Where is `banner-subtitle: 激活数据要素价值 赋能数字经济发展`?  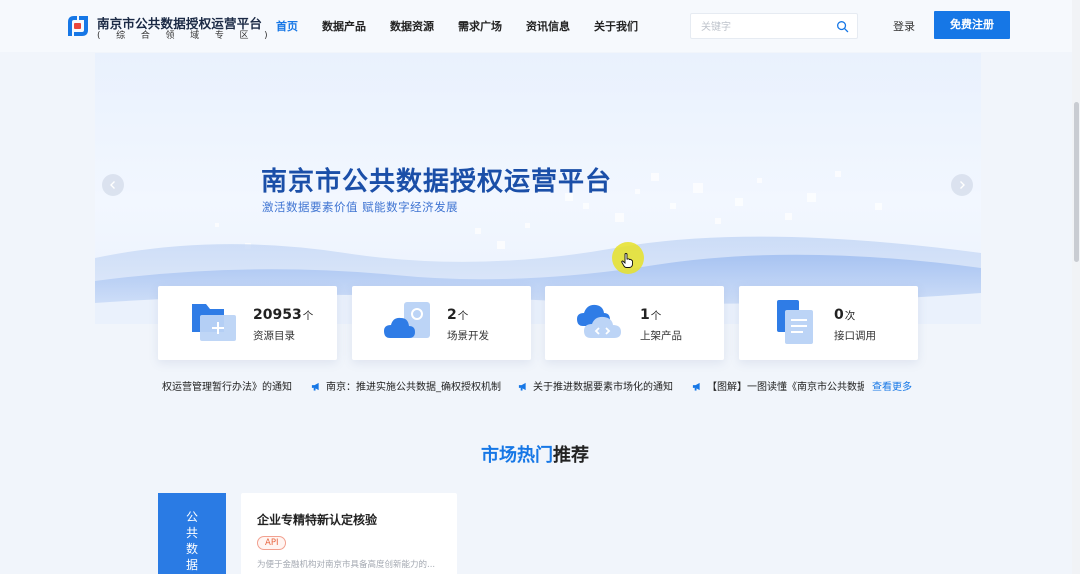 banner-subtitle: 激活数据要素价值 赋能数字经济发展 is located at coordinates (360, 207).